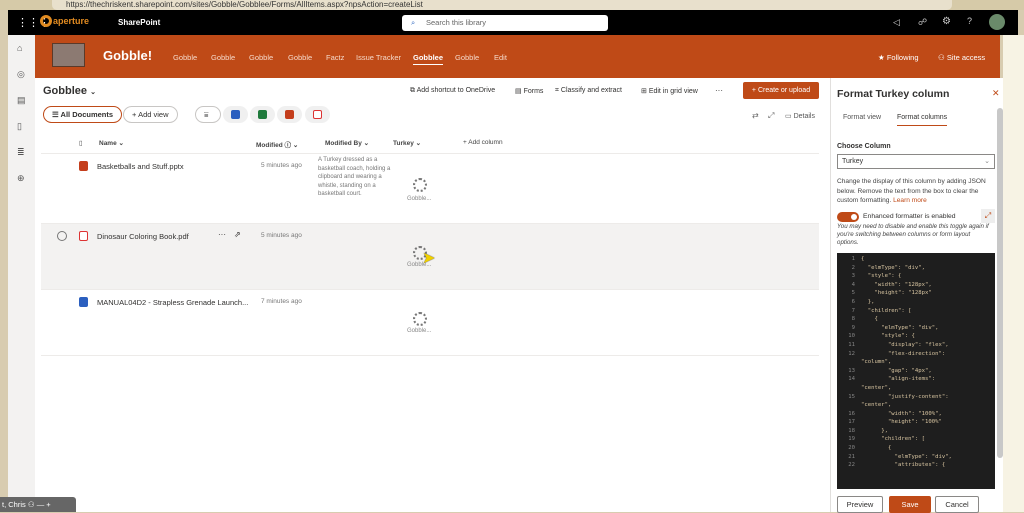 The height and width of the screenshot is (513, 1024). What do you see at coordinates (407, 143) in the screenshot?
I see `column-turkey: Turkey ⌄` at bounding box center [407, 143].